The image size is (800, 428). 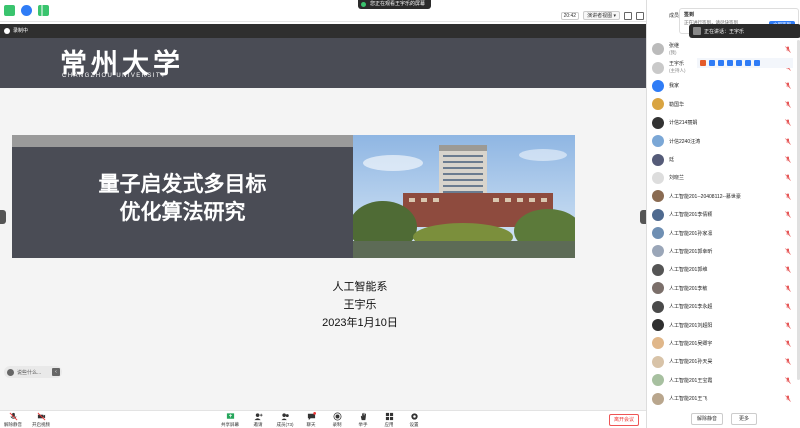 I want to click on ime-skin-icon, so click(x=748, y=63).